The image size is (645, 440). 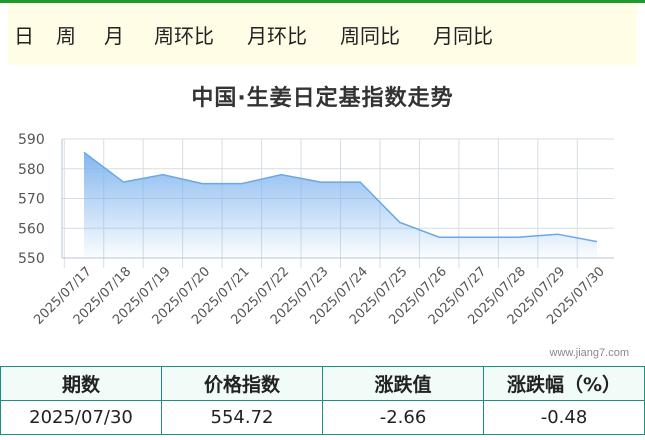 I want to click on cell-period: 2025/07/30, so click(x=81, y=417).